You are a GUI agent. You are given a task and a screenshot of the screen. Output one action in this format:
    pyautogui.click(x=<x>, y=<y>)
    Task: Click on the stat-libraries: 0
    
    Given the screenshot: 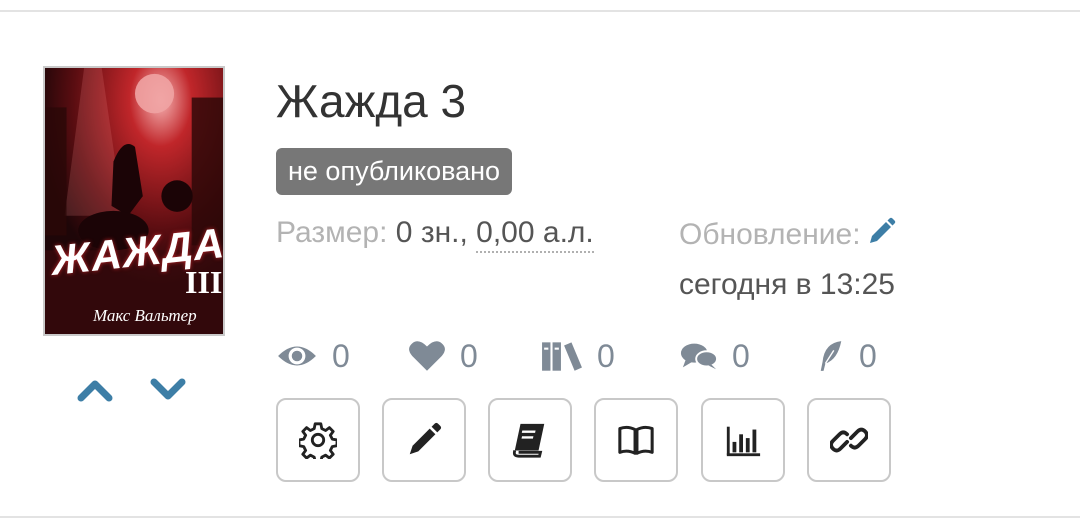 What is the action you would take?
    pyautogui.click(x=578, y=356)
    